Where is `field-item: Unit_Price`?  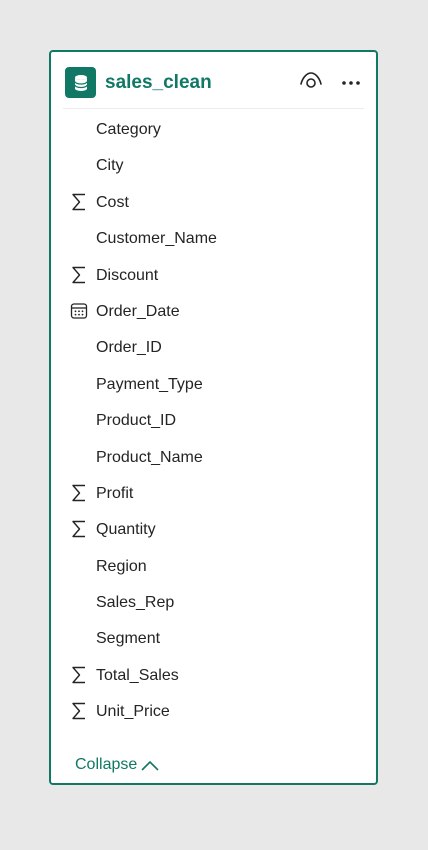
field-item: Unit_Price is located at coordinates (213, 713).